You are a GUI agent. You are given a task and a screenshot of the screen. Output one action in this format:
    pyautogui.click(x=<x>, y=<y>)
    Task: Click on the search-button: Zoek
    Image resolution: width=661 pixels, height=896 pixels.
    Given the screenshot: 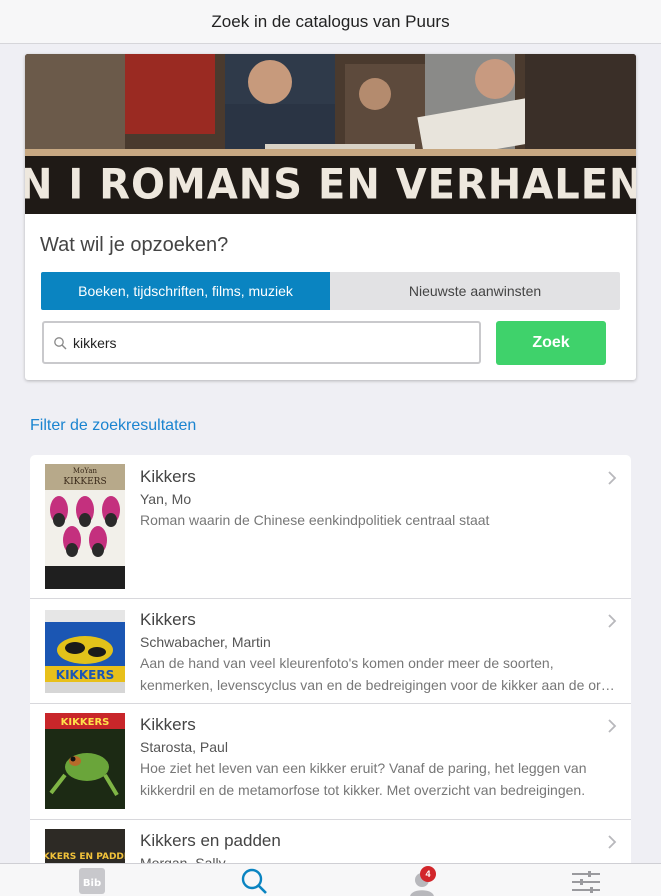 What is the action you would take?
    pyautogui.click(x=551, y=343)
    